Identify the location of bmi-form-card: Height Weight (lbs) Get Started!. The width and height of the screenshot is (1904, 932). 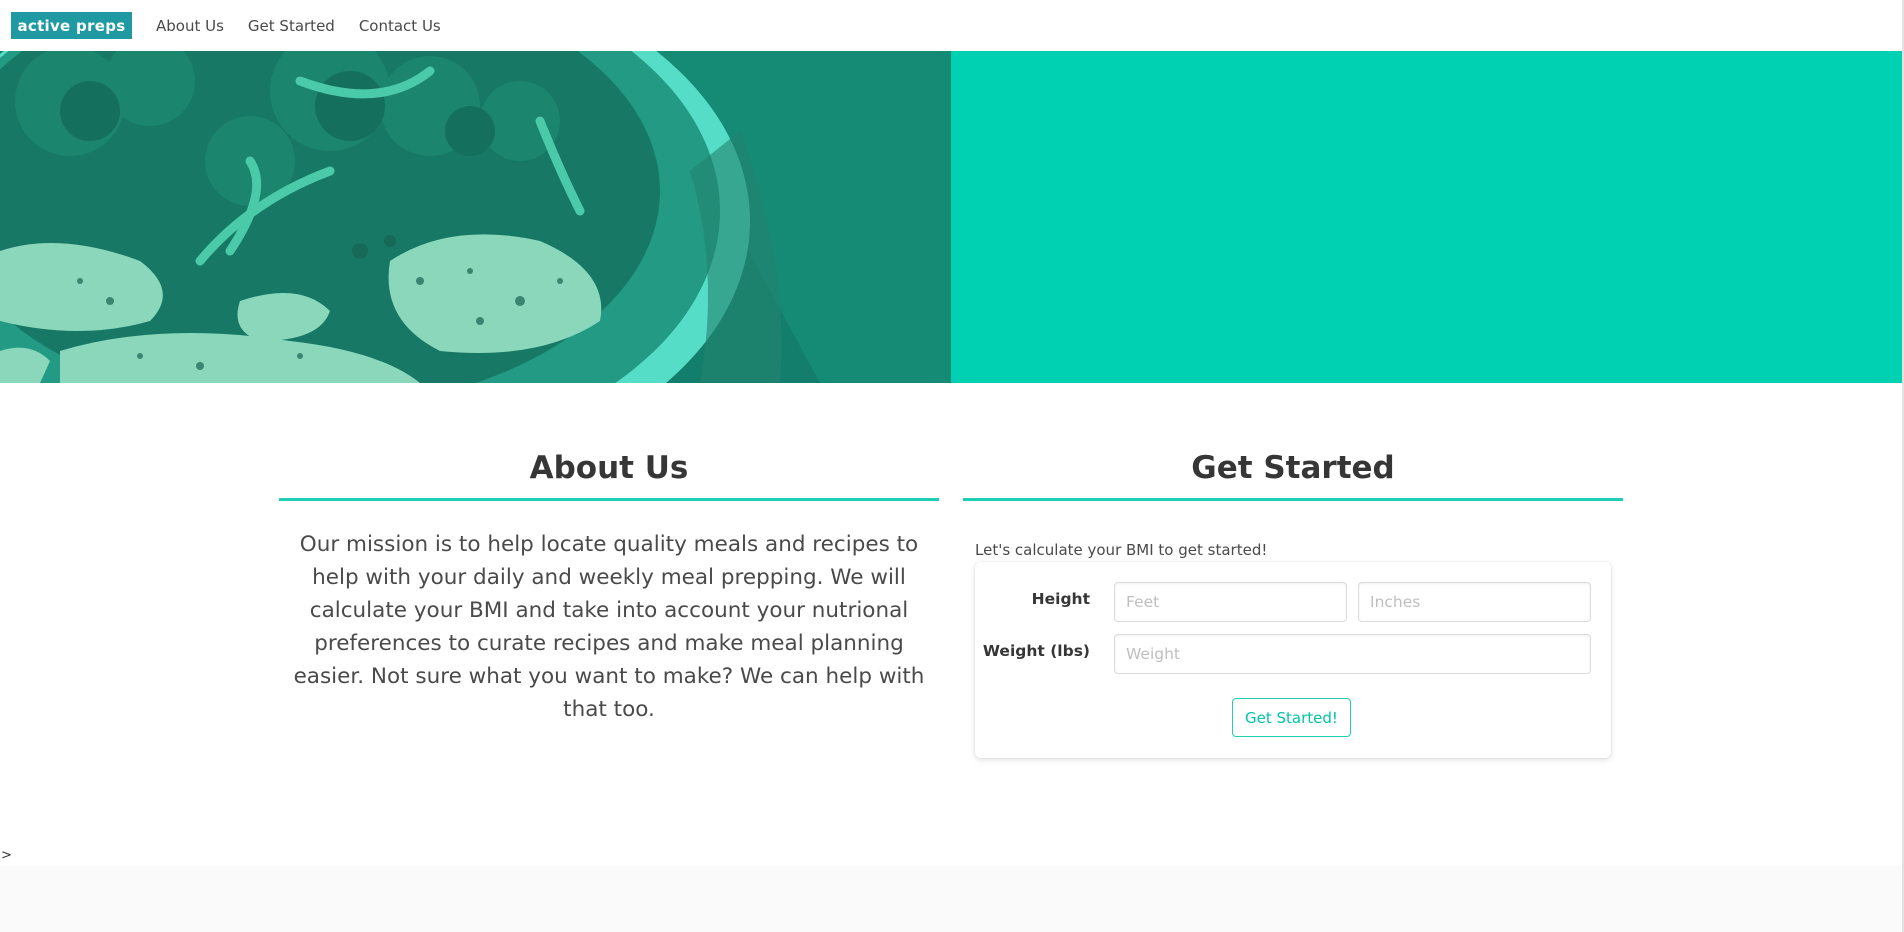
(1293, 660).